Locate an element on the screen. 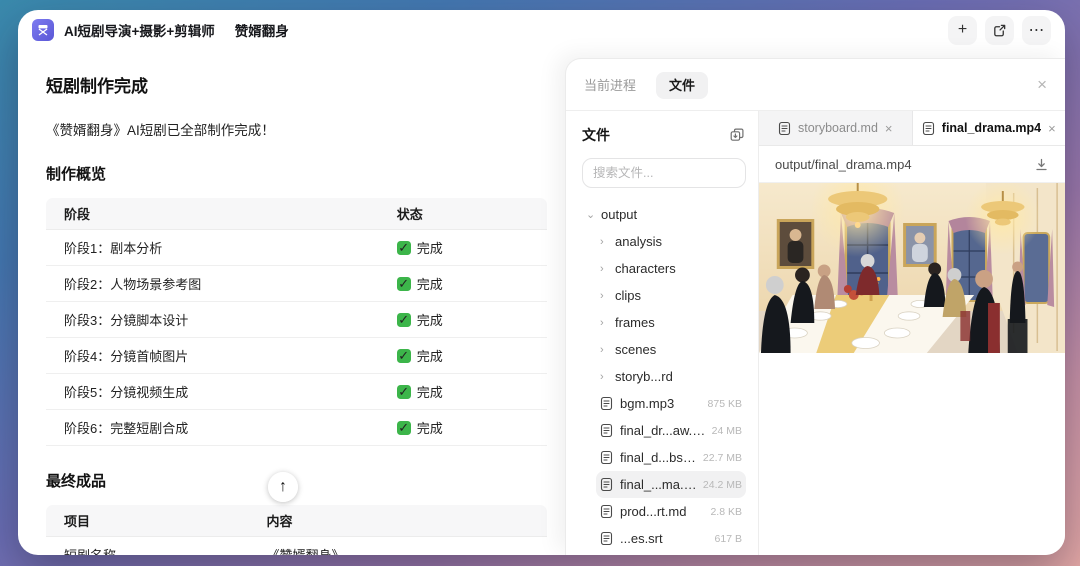 The image size is (1080, 566). file-size: 875 KB is located at coordinates (724, 403).